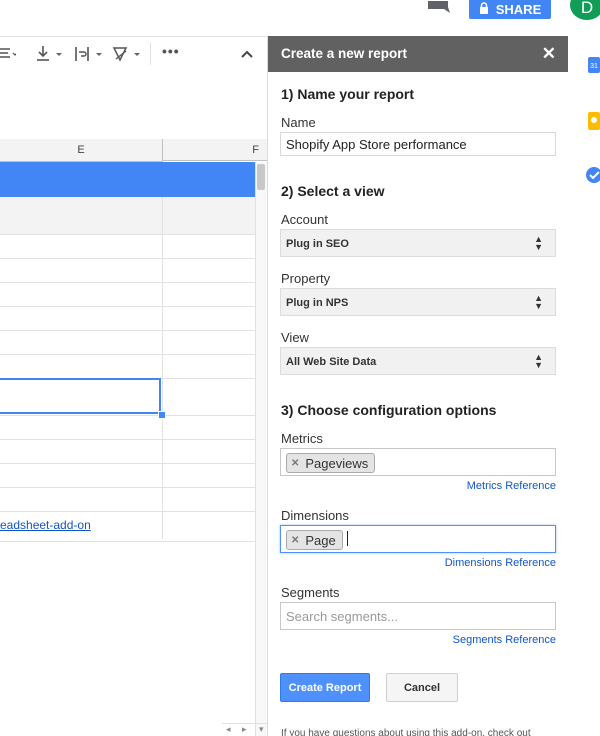 The width and height of the screenshot is (600, 736). What do you see at coordinates (331, 463) in the screenshot?
I see `metric-chip: ✕ Pageviews` at bounding box center [331, 463].